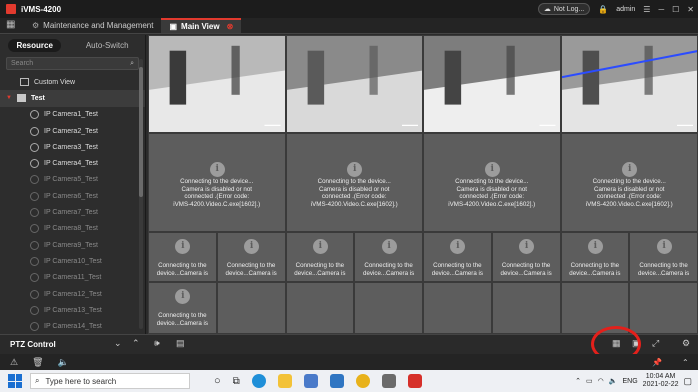 The width and height of the screenshot is (698, 392). I want to click on tree-item-camera: IP Camera5_Test, so click(72, 180).